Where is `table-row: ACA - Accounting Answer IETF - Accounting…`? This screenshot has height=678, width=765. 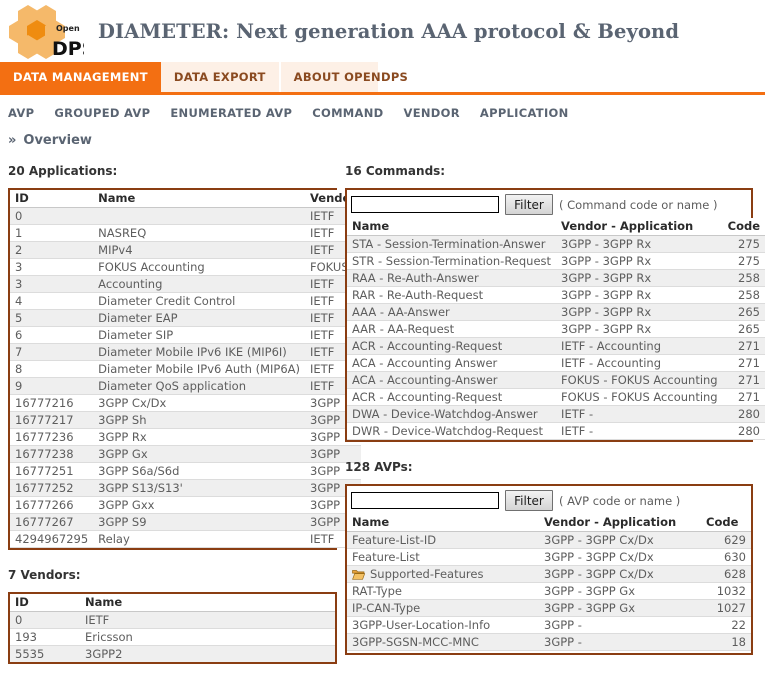 table-row: ACA - Accounting Answer IETF - Accounting… is located at coordinates (556, 363).